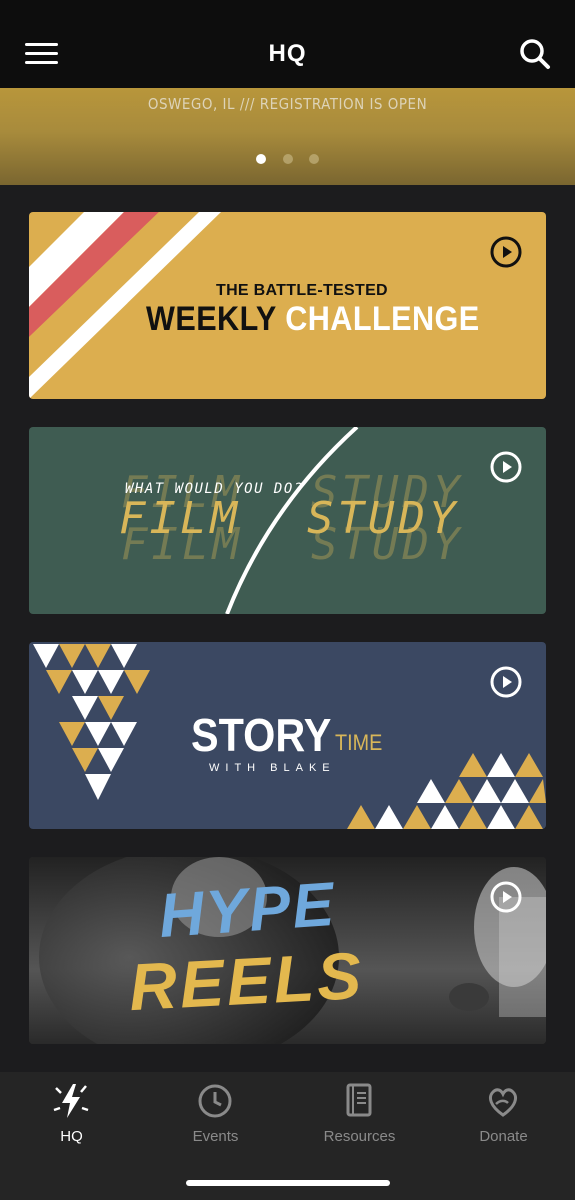 The image size is (575, 1200). I want to click on challenge-subtitle: THE BATTLE-TESTED, so click(302, 290).